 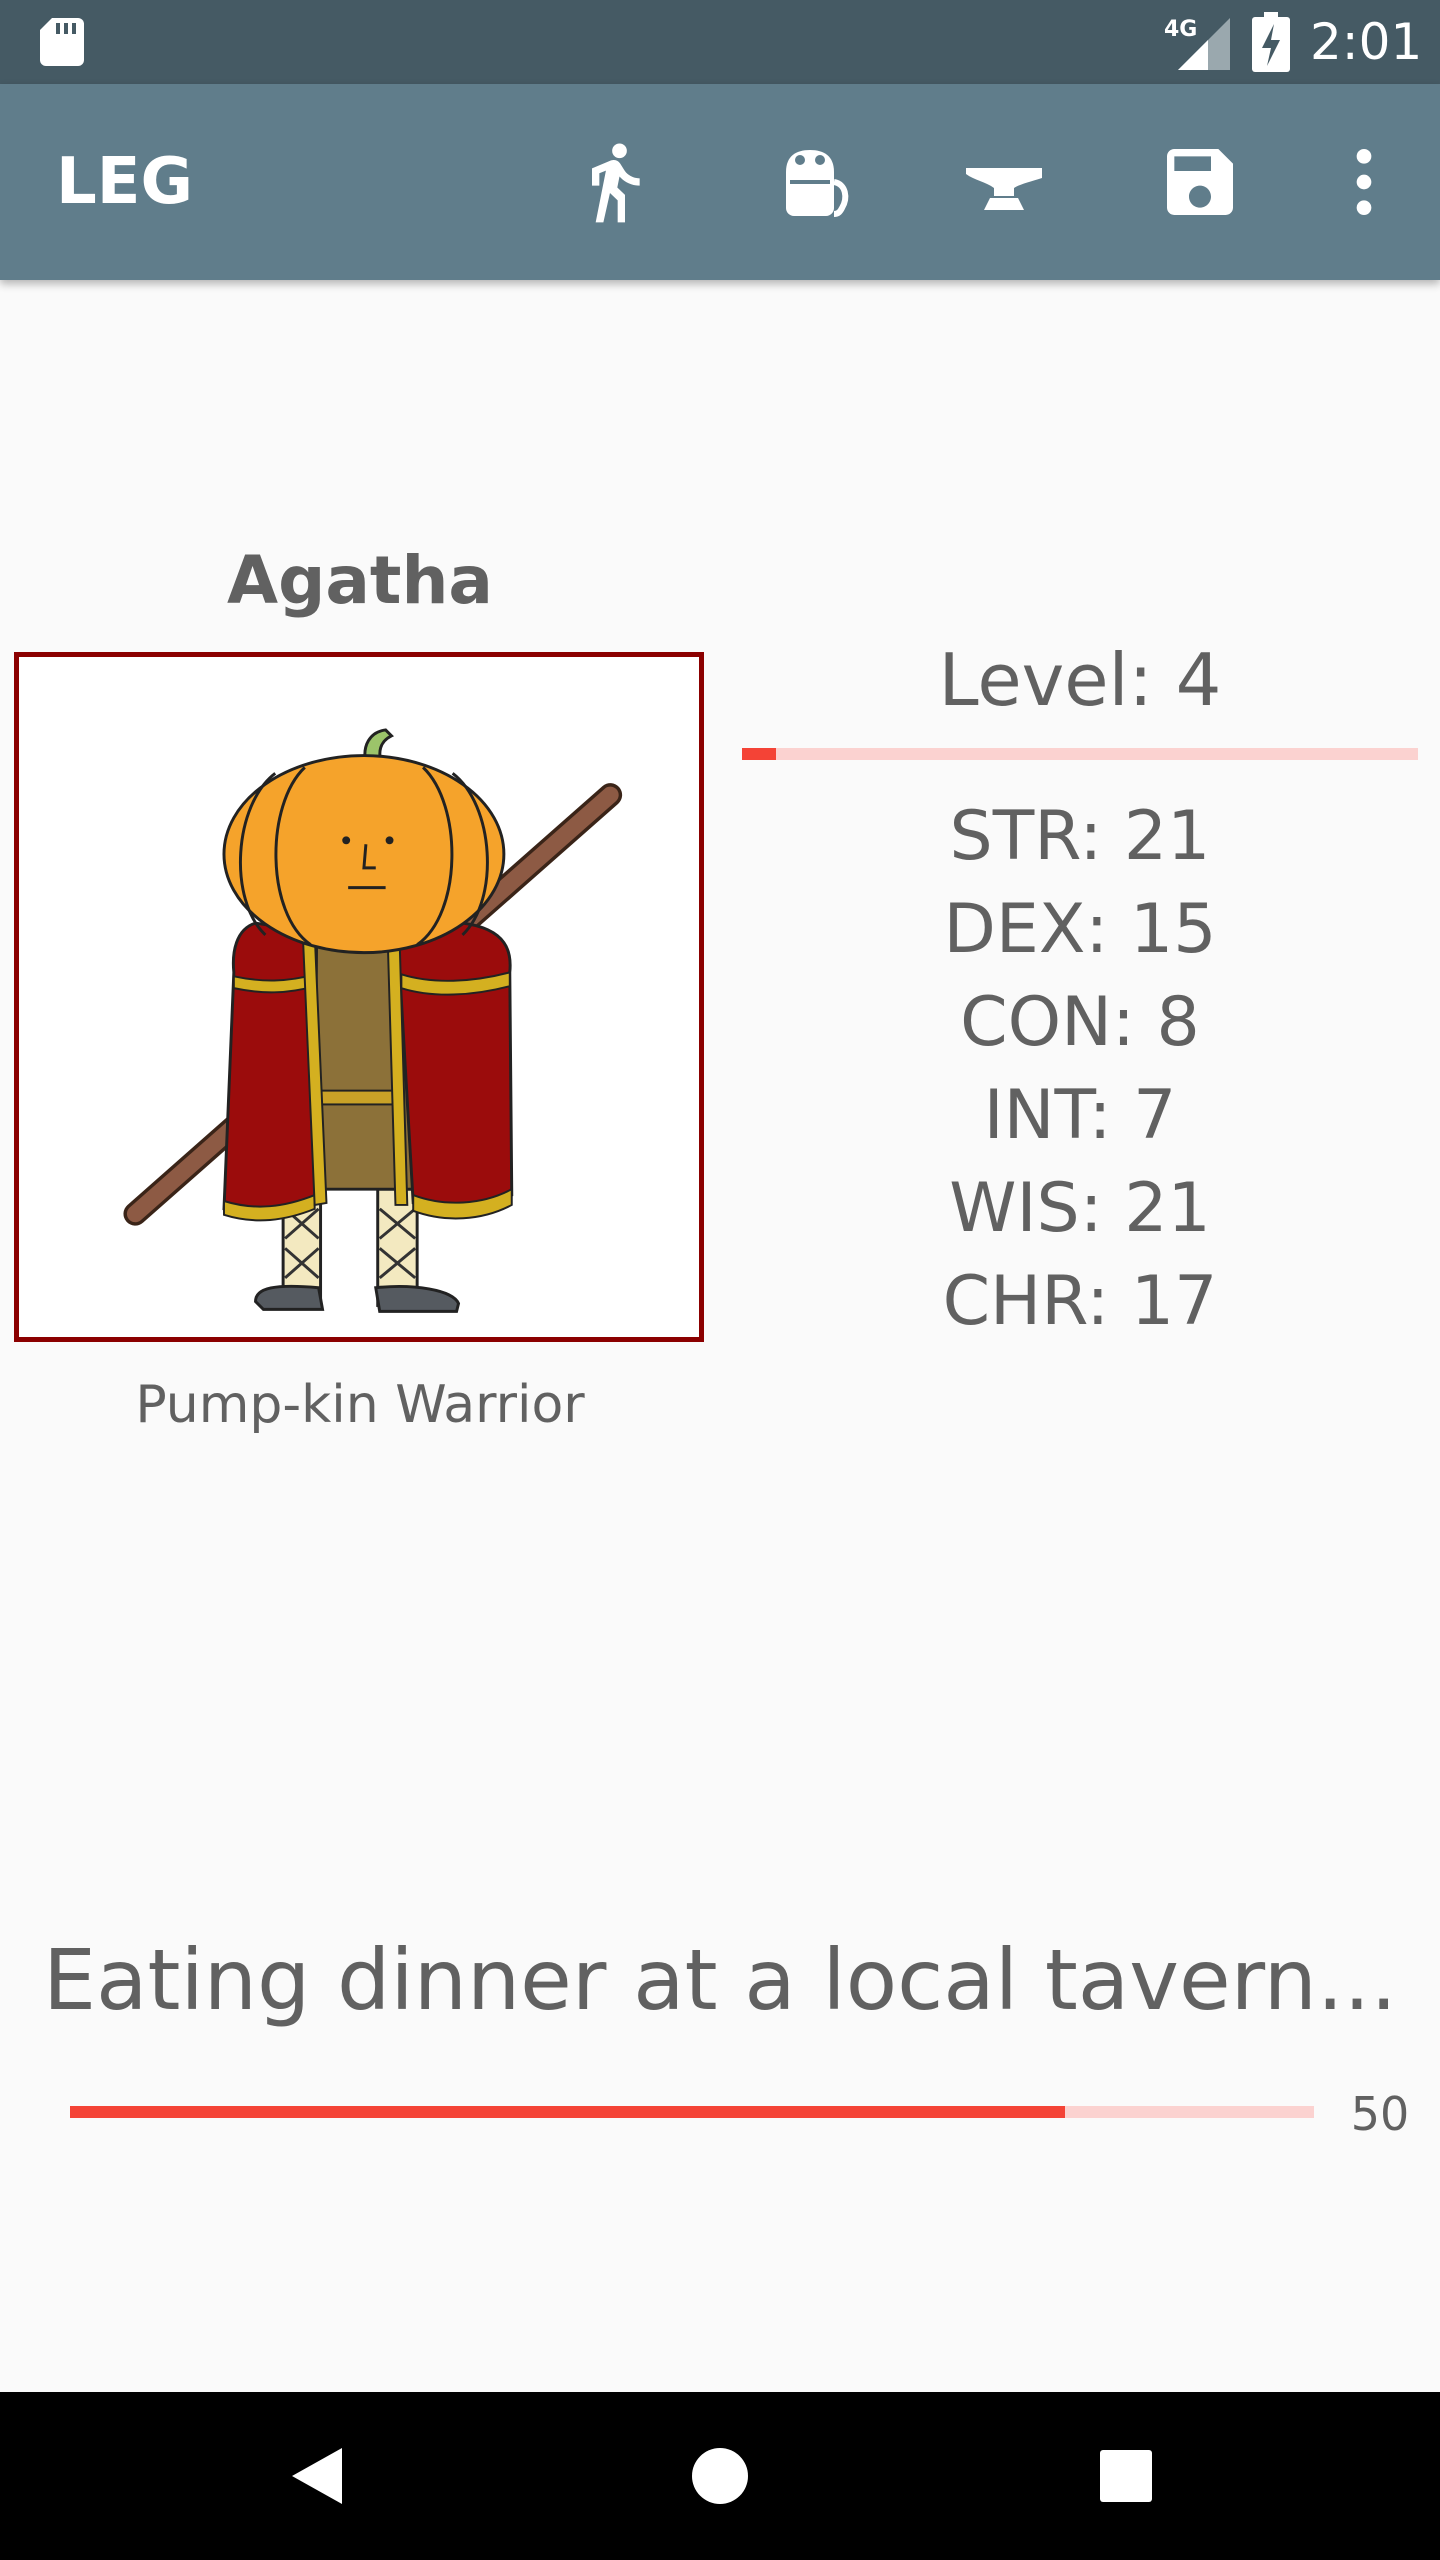 What do you see at coordinates (1197, 43) in the screenshot?
I see `cellular-signal-icon: 4G` at bounding box center [1197, 43].